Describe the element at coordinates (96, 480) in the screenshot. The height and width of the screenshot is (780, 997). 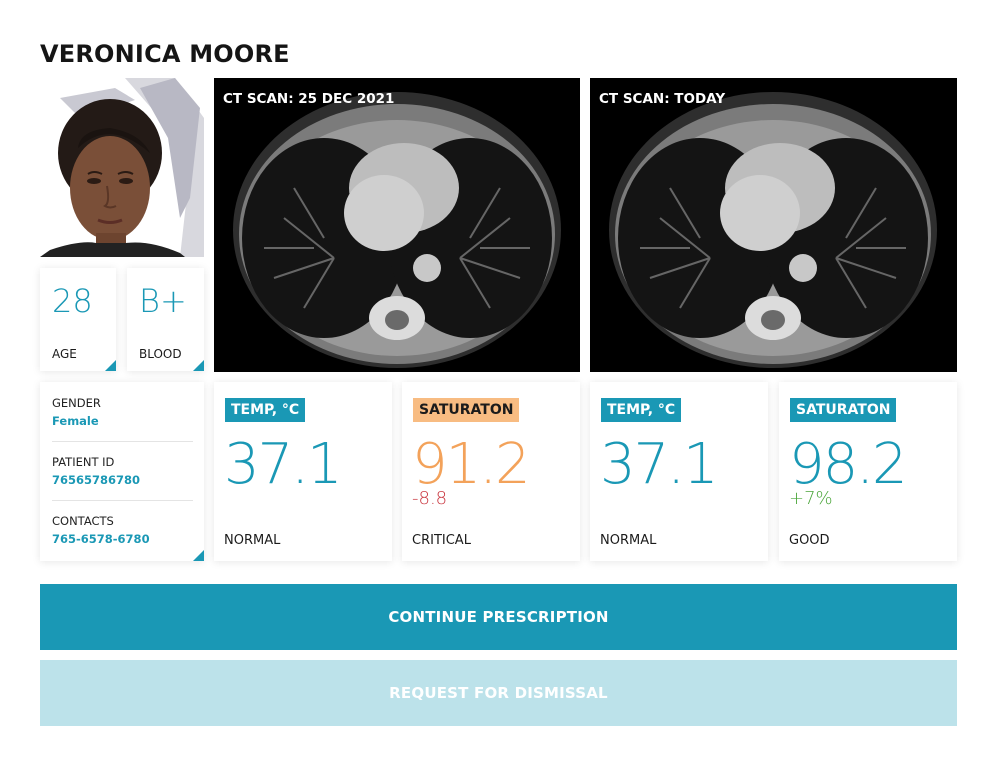
I see `patient-id-value: 76565786780` at that location.